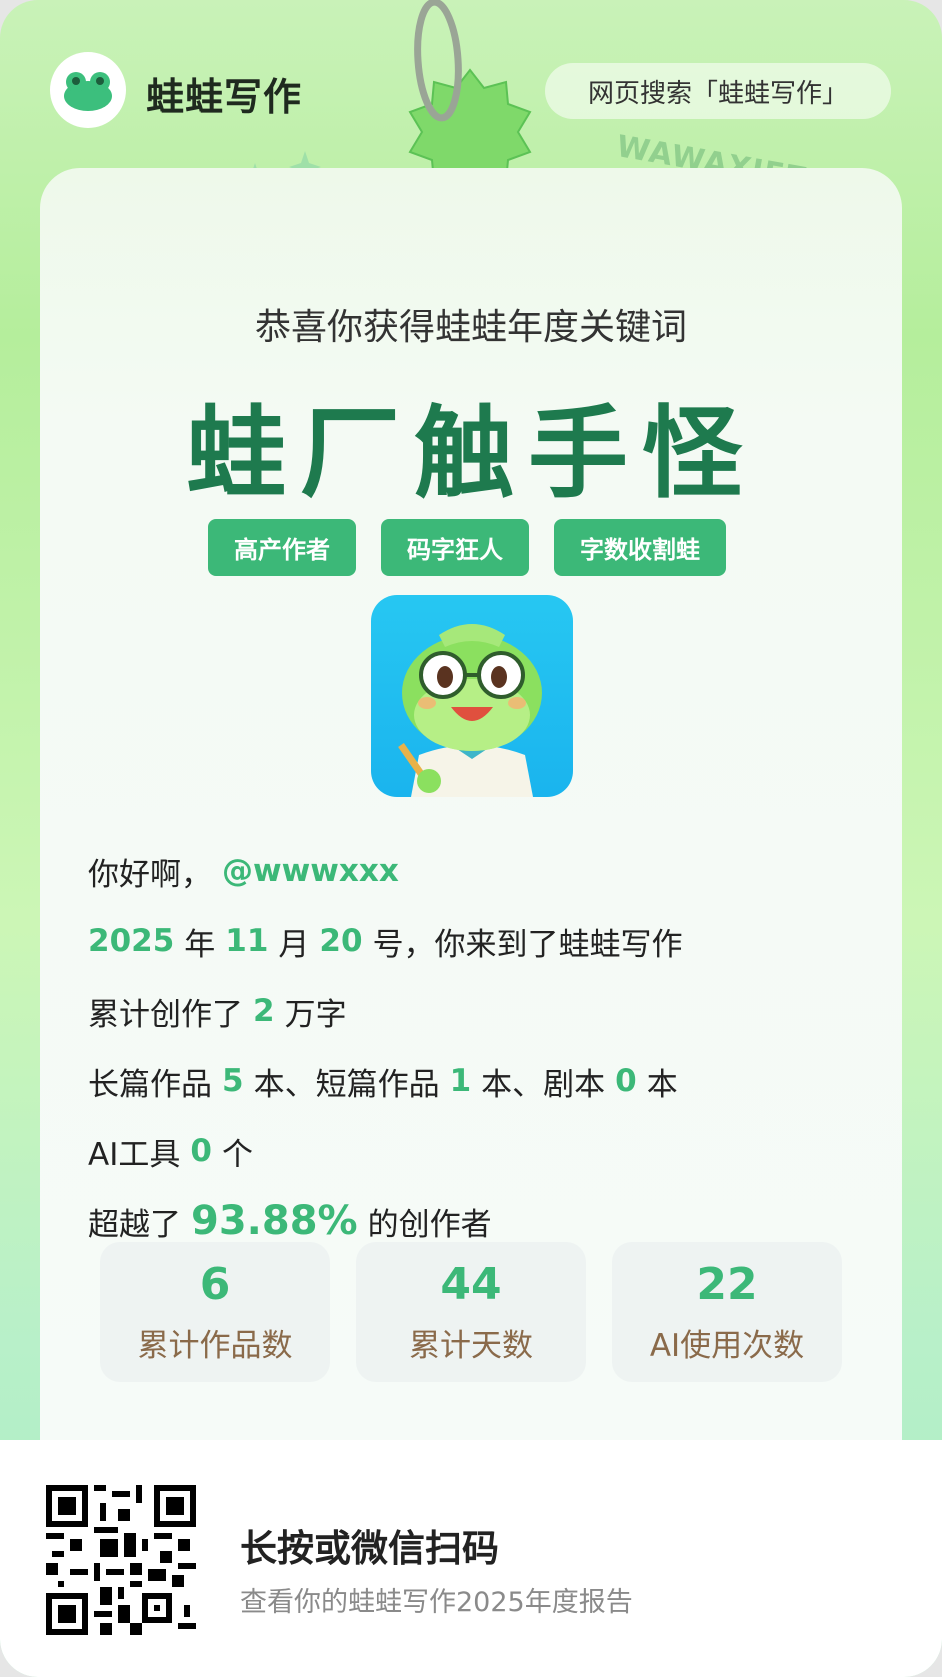  What do you see at coordinates (385, 1011) in the screenshot?
I see `word-count-line: 累计创作了 2 万字` at bounding box center [385, 1011].